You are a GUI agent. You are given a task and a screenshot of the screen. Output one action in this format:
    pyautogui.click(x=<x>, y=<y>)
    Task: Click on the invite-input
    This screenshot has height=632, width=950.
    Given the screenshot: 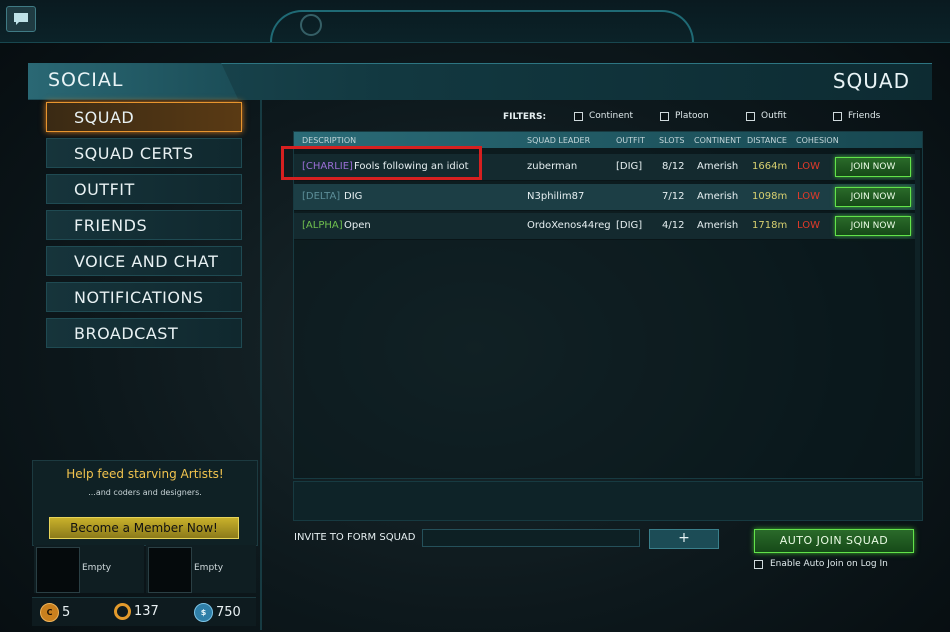 What is the action you would take?
    pyautogui.click(x=531, y=538)
    